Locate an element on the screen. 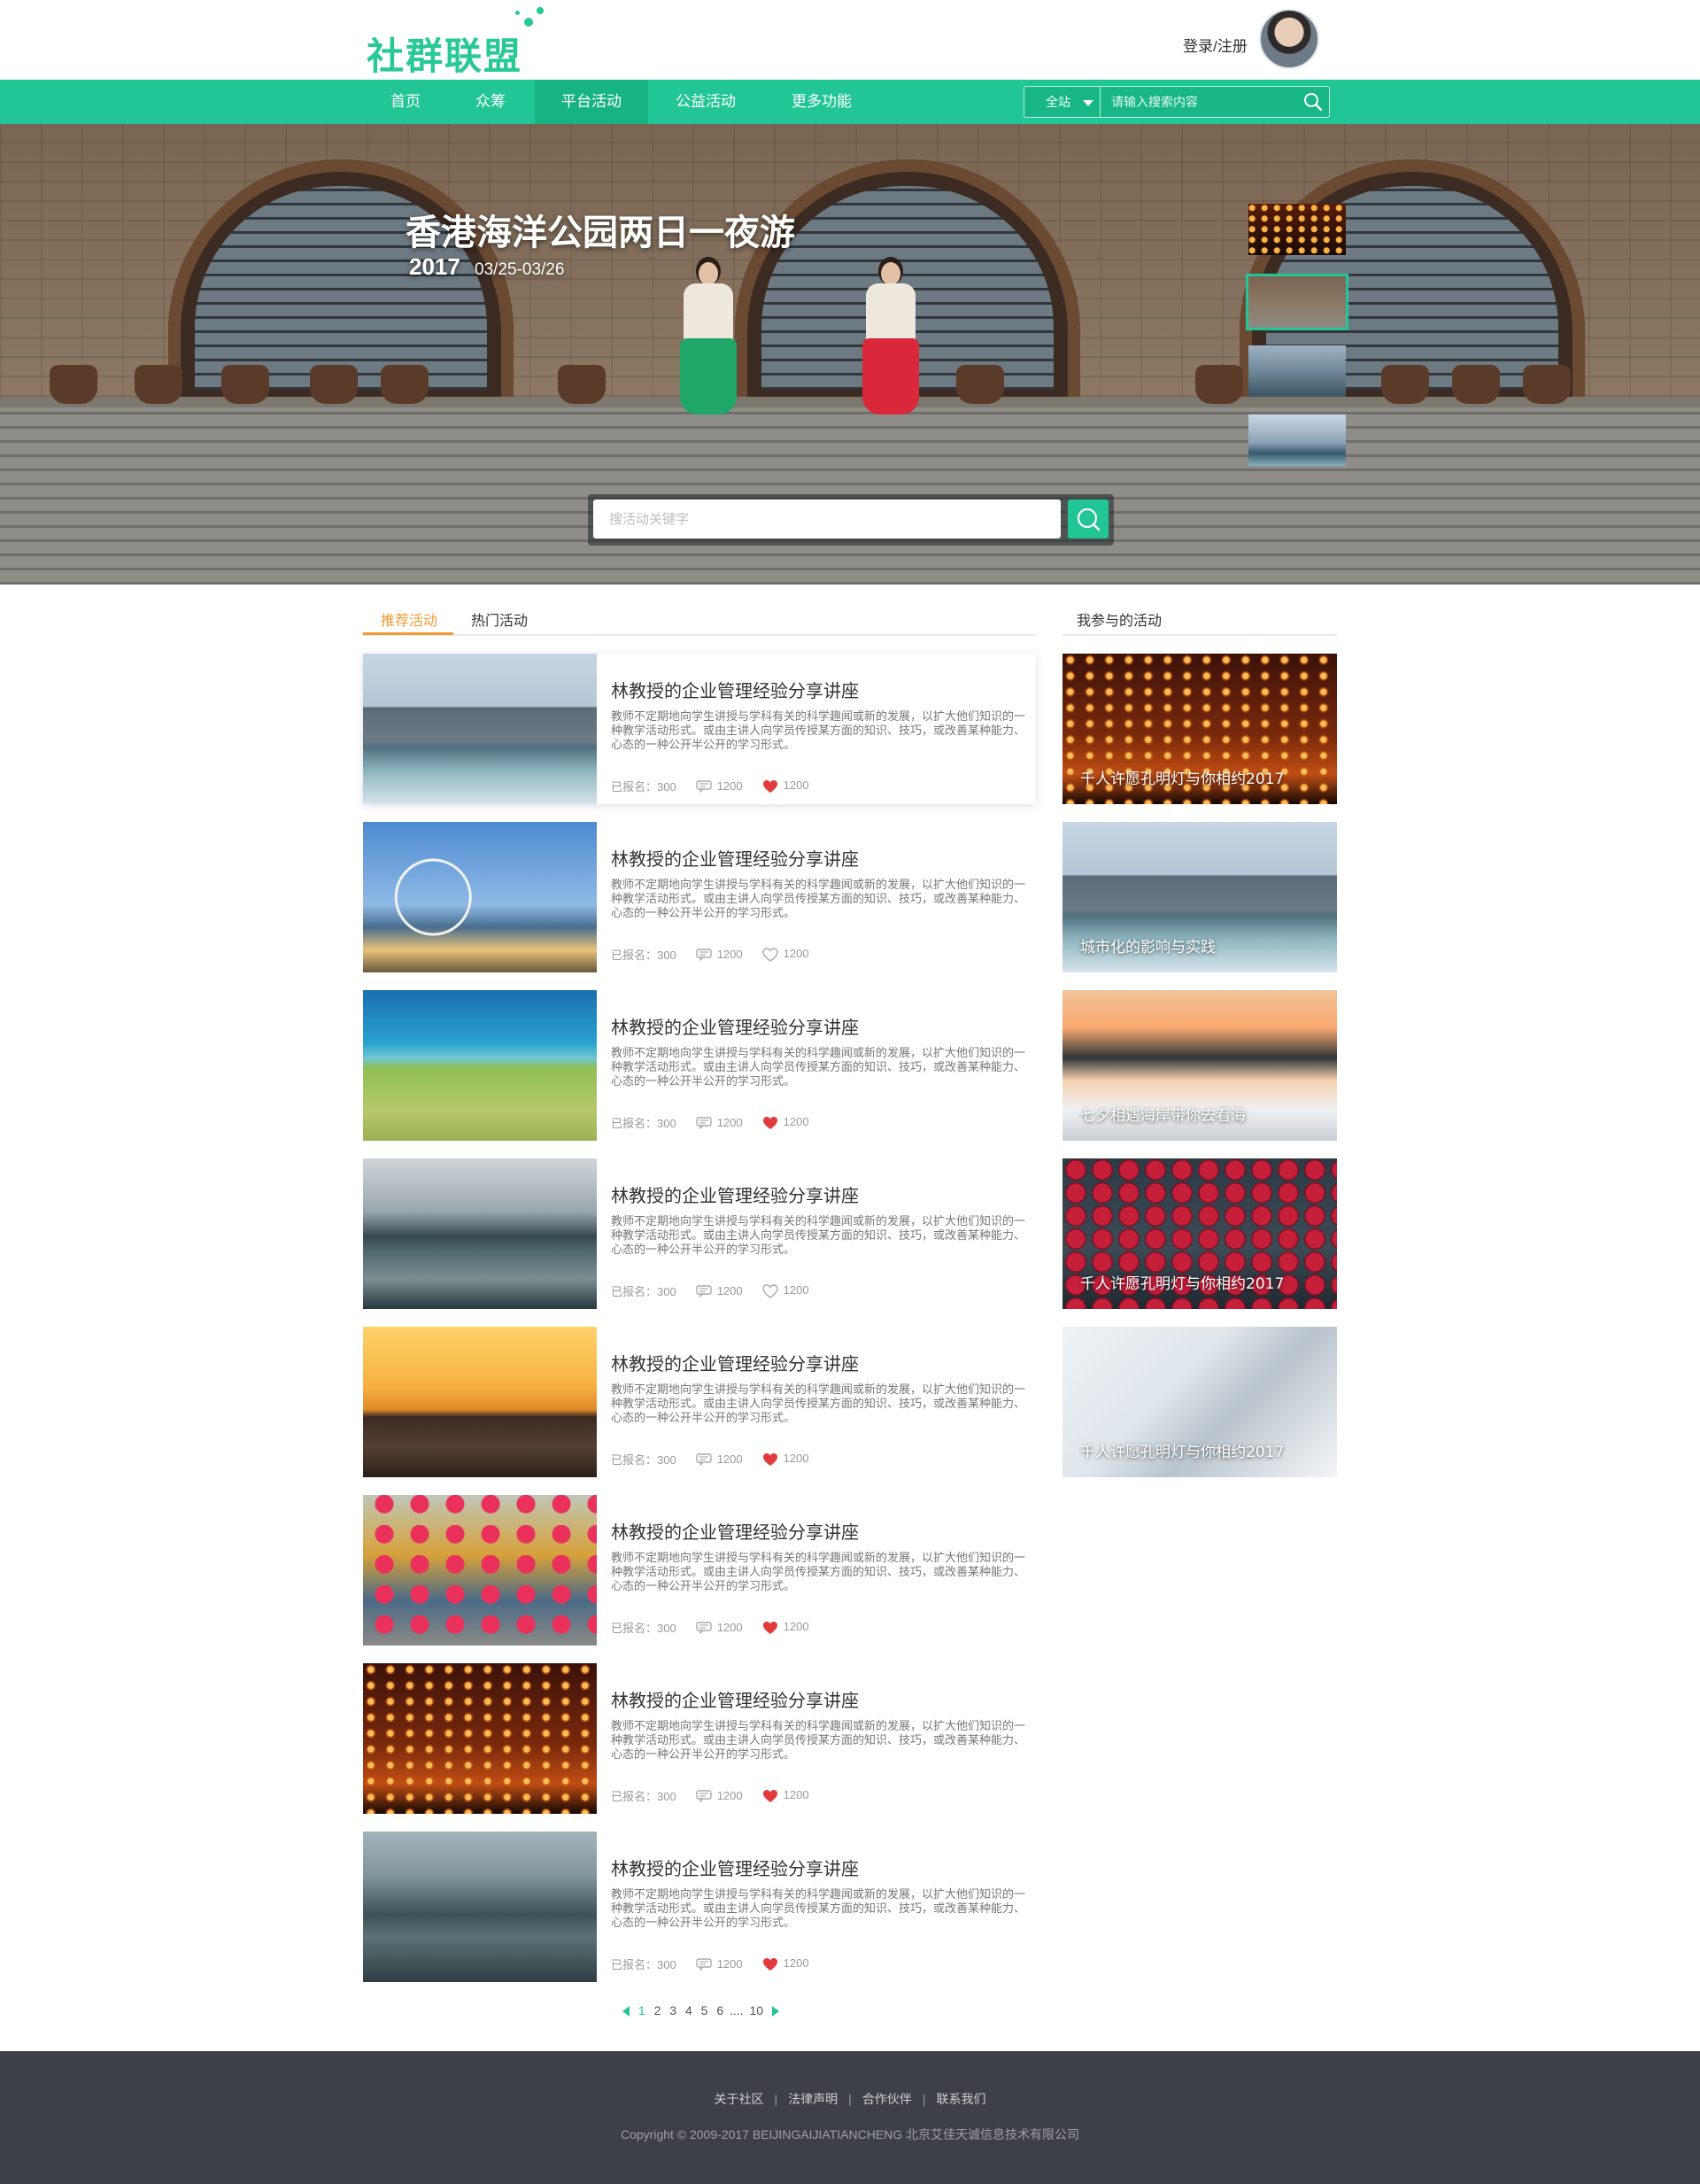  search-icon is located at coordinates (1313, 101).